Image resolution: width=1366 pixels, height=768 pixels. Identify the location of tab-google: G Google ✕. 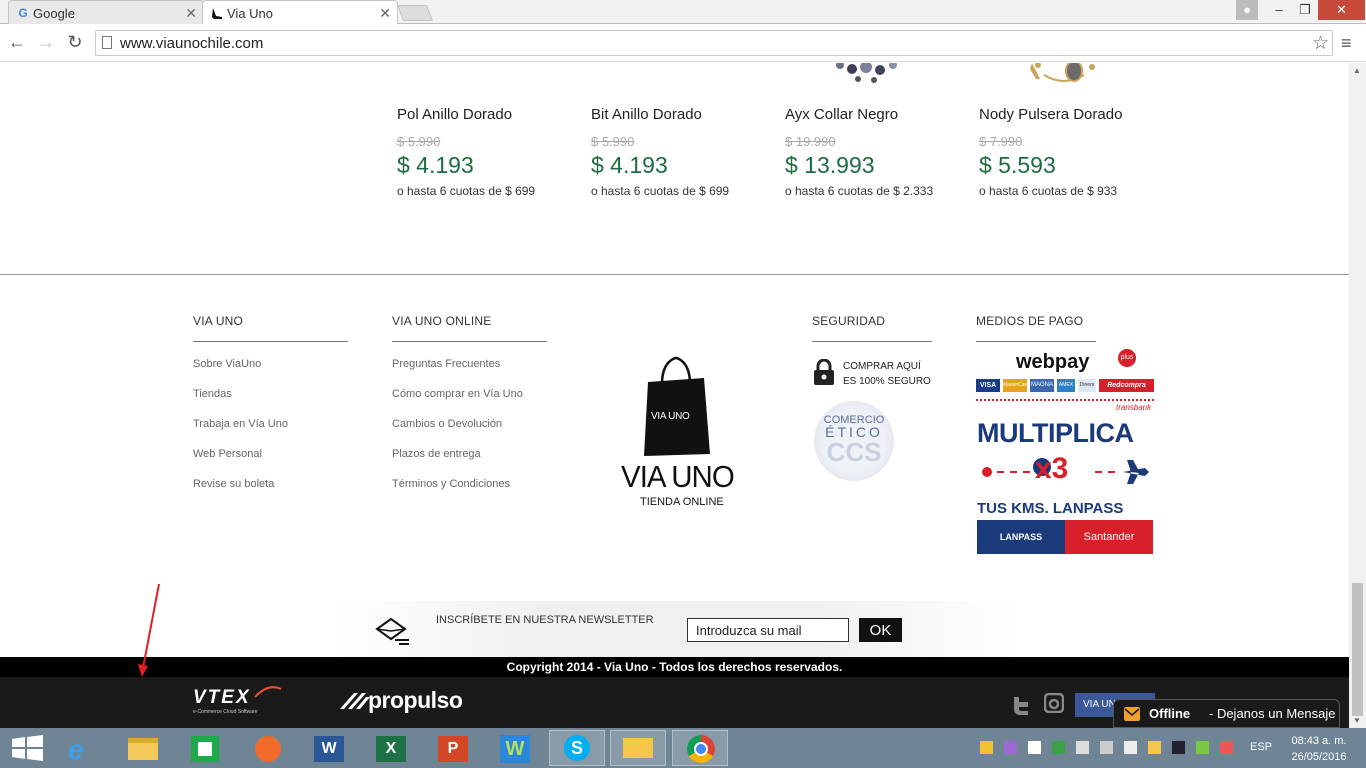
(106, 12).